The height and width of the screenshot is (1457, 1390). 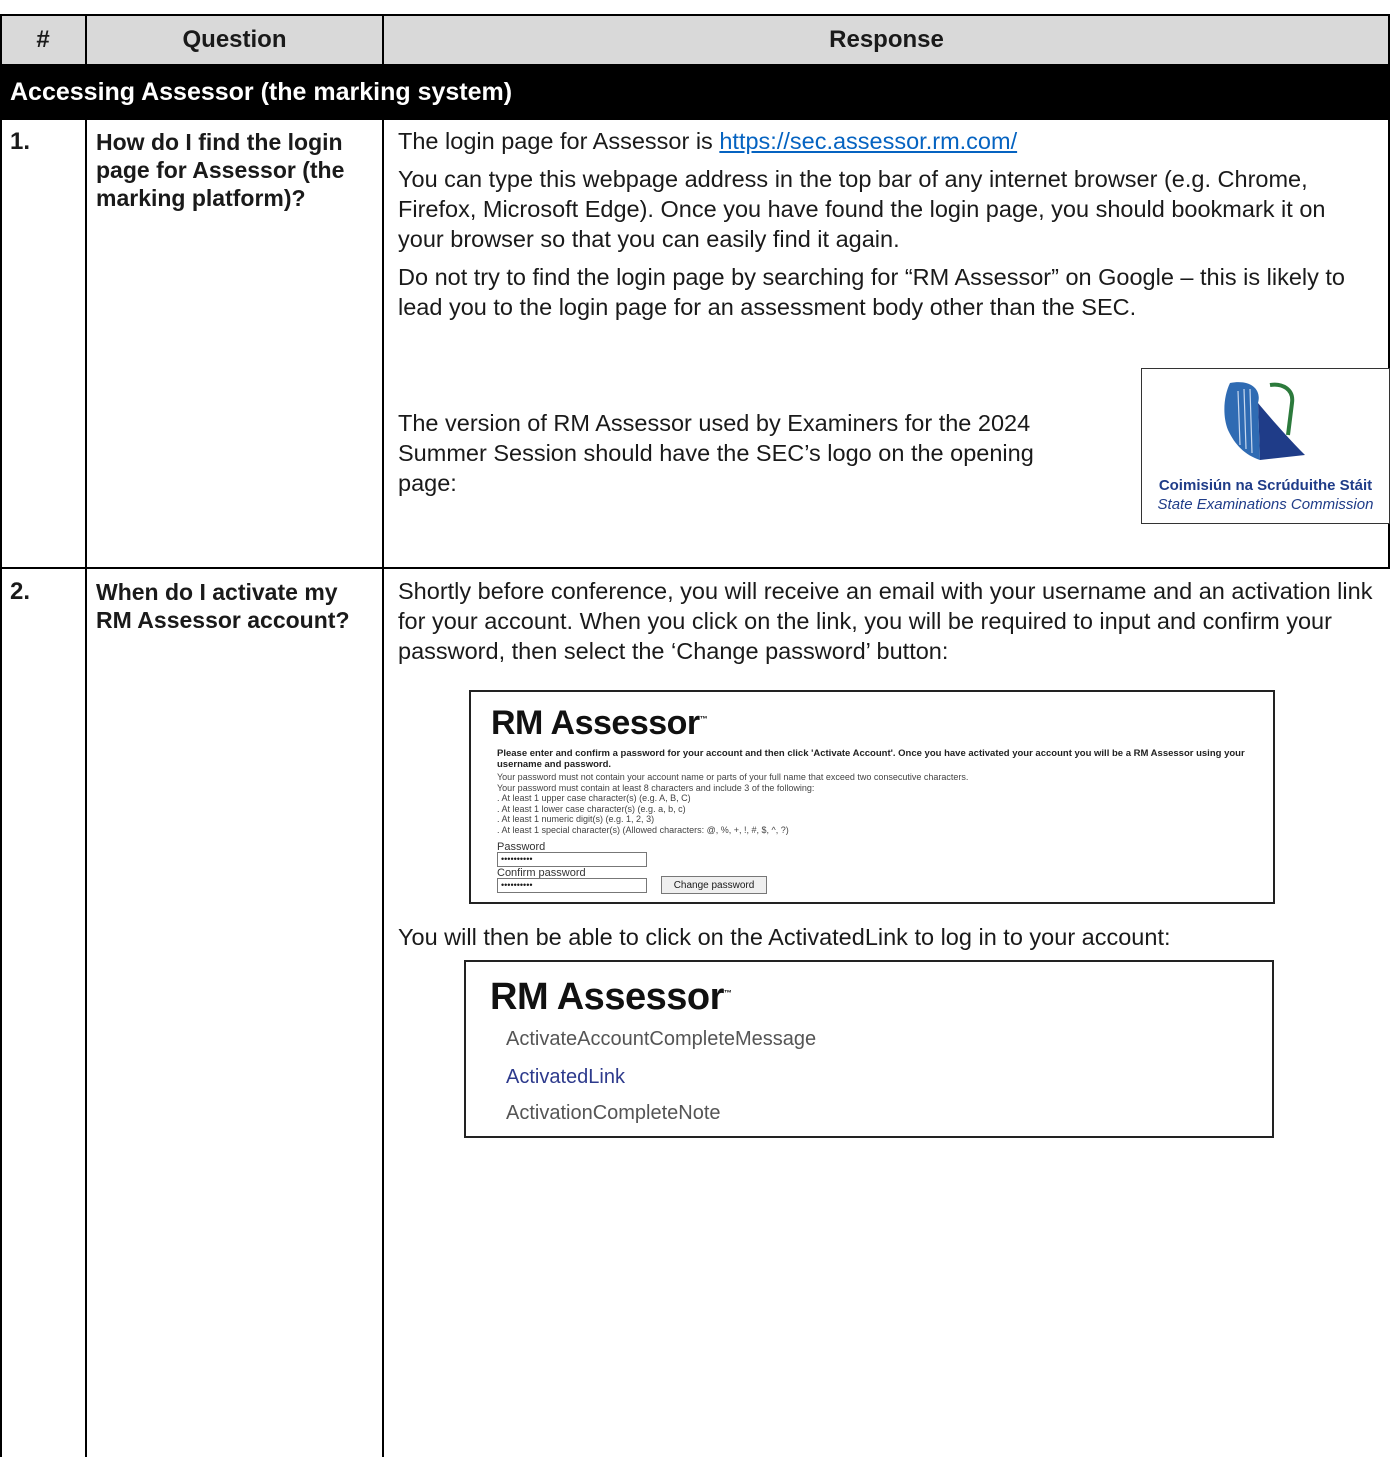 I want to click on section-title-text: Accessing Assessor (the marking system), so click(x=261, y=91).